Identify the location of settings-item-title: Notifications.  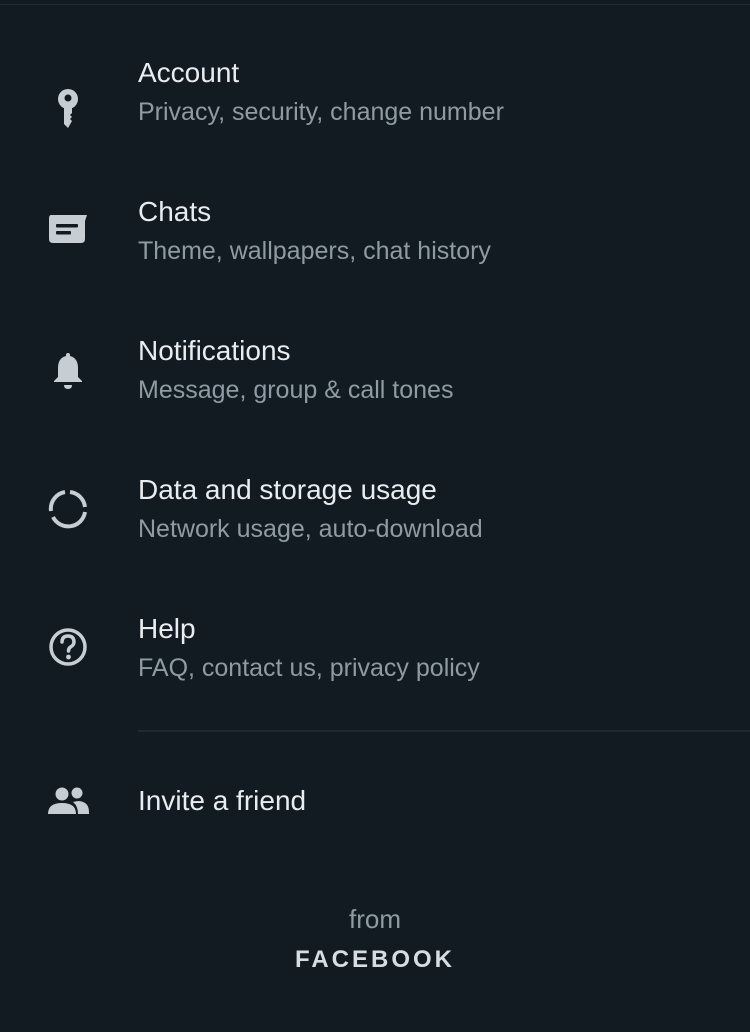
(214, 350).